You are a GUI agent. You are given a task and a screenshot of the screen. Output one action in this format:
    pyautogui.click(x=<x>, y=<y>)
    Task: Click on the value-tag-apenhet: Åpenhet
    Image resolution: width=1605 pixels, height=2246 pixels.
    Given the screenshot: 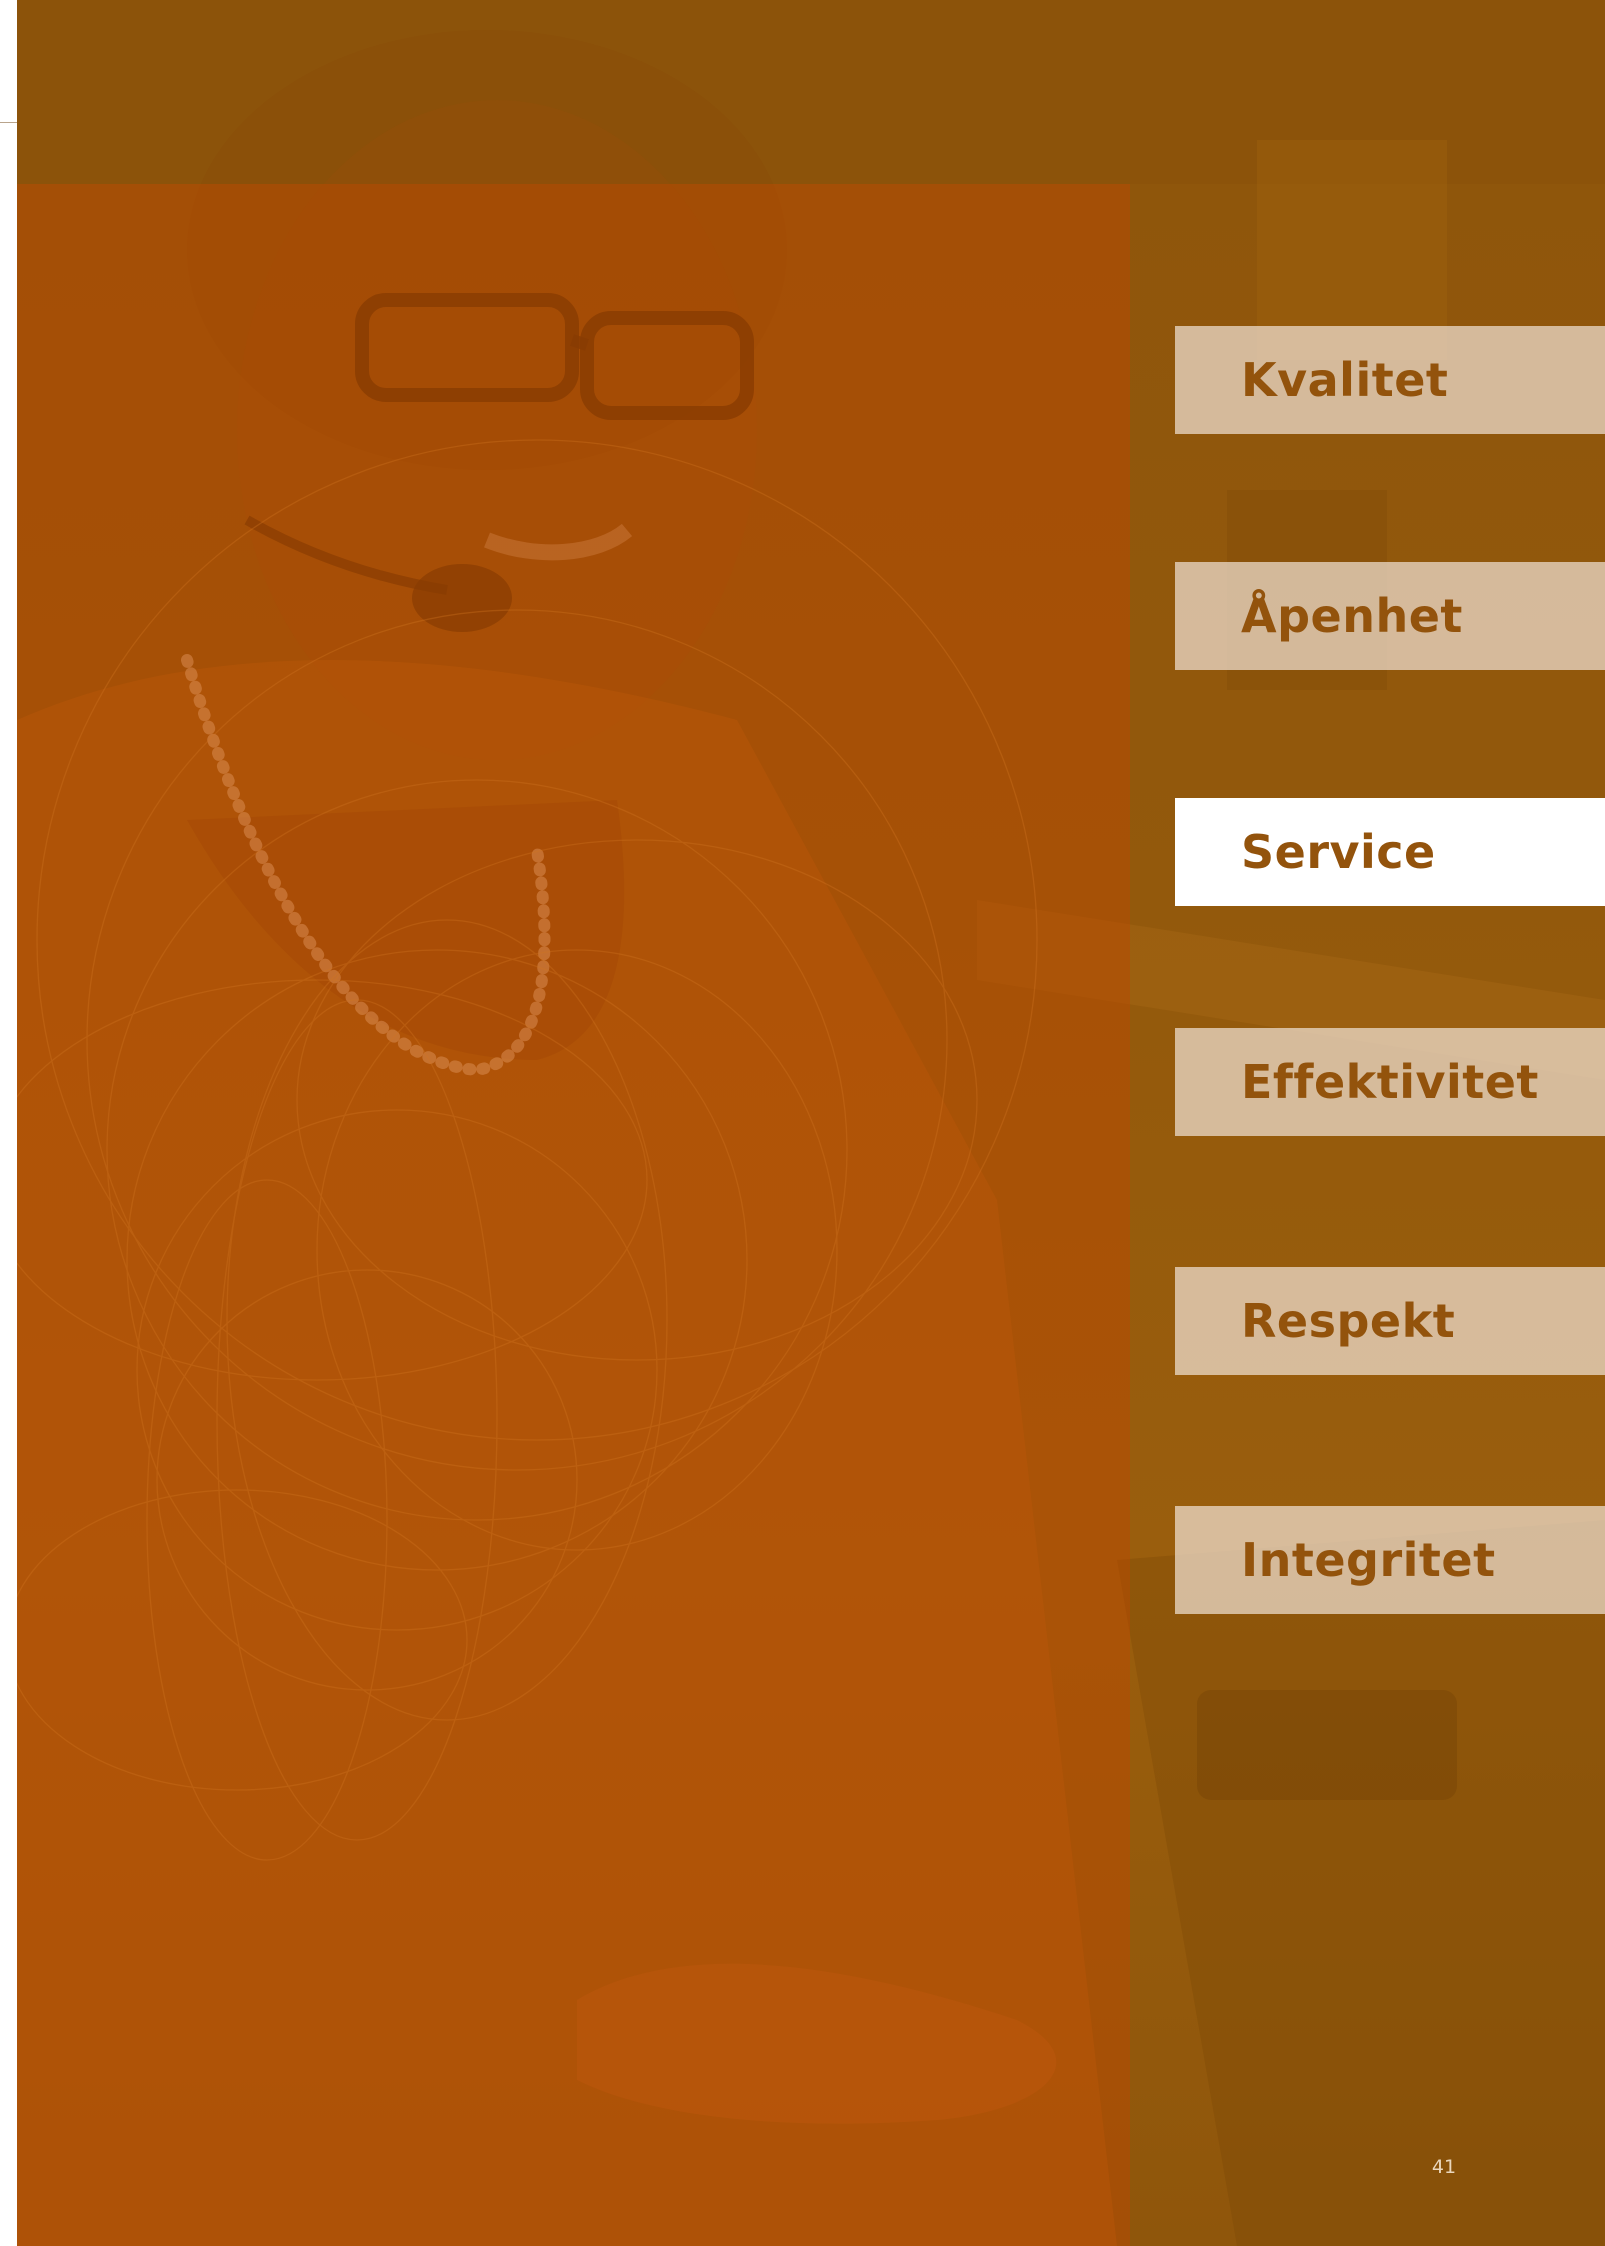 What is the action you would take?
    pyautogui.click(x=1390, y=616)
    